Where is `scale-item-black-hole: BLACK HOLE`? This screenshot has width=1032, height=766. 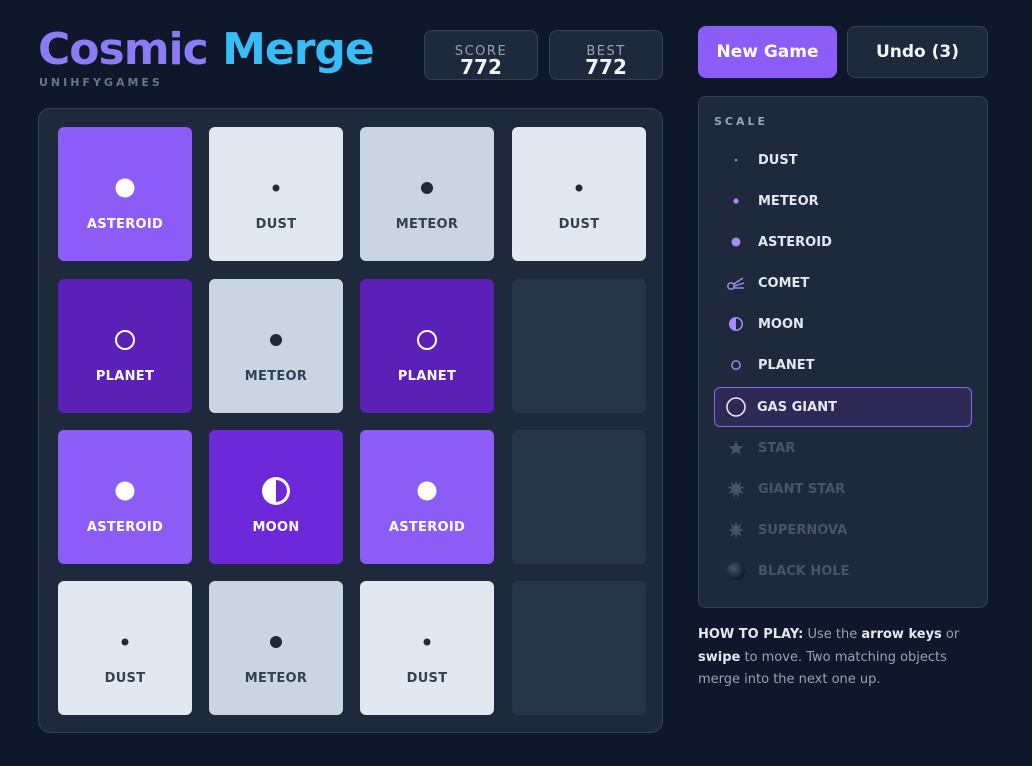
scale-item-black-hole: BLACK HOLE is located at coordinates (843, 571).